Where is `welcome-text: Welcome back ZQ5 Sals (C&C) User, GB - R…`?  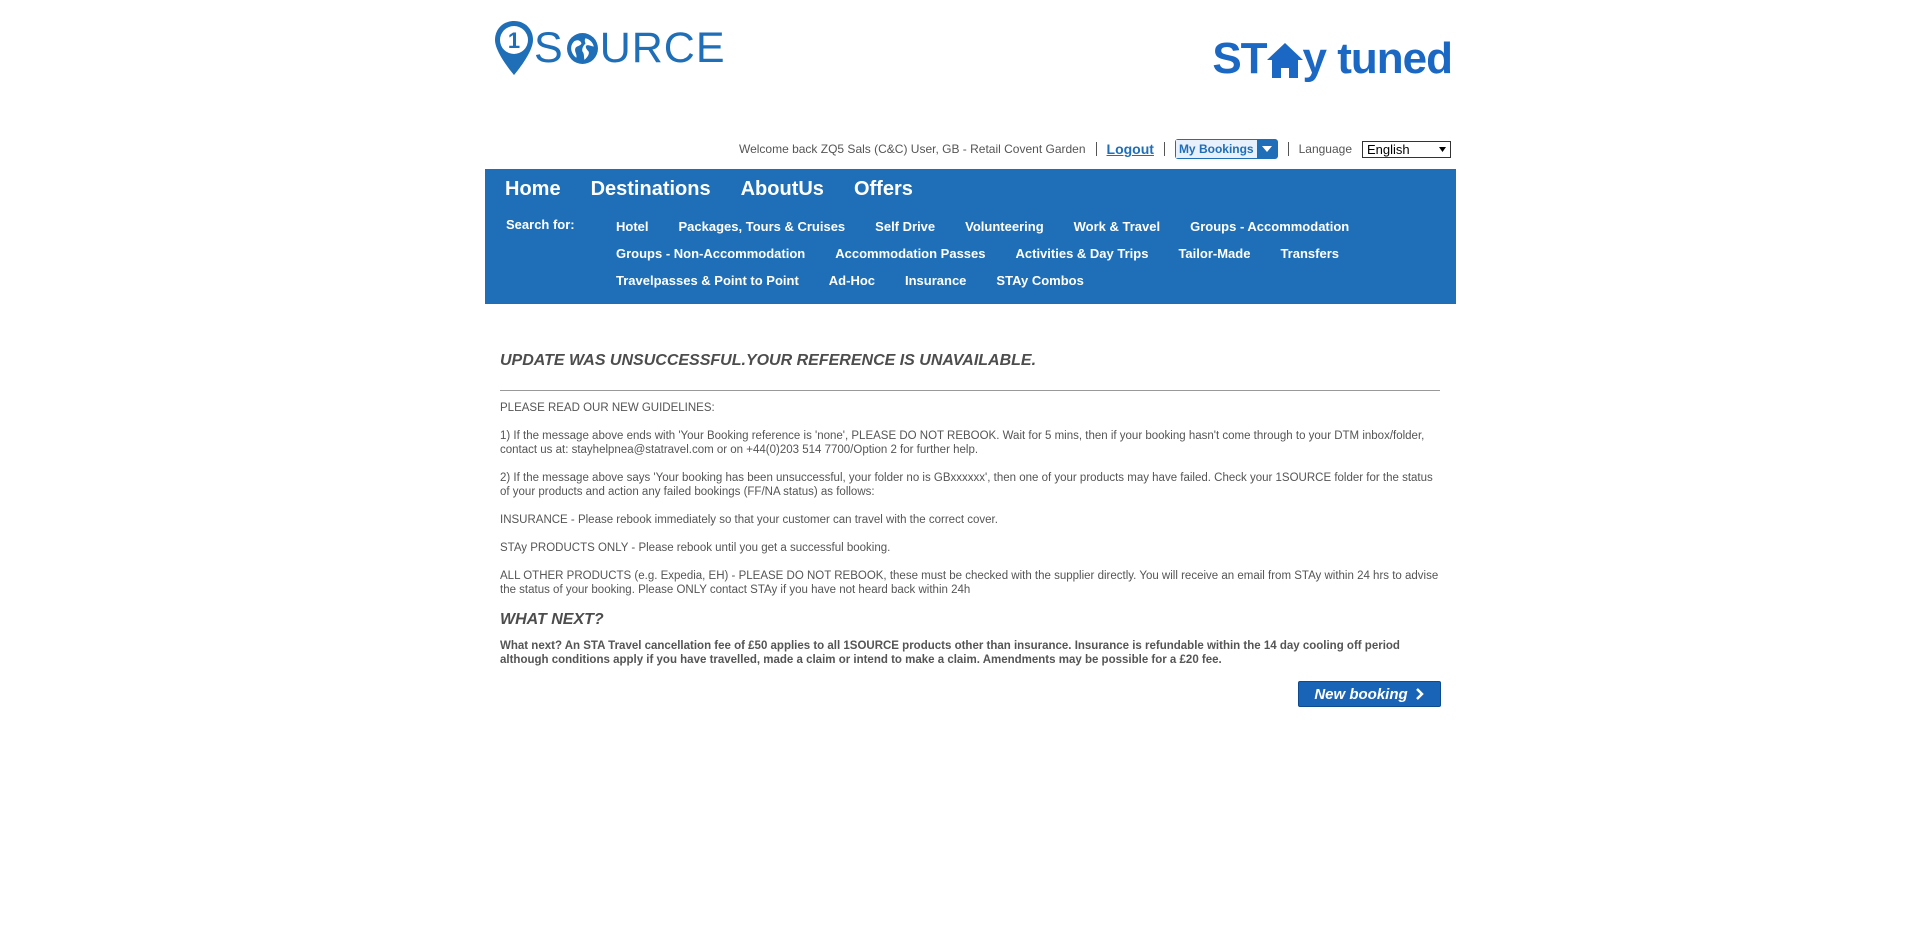
welcome-text: Welcome back ZQ5 Sals (C&C) User, GB - R… is located at coordinates (912, 149).